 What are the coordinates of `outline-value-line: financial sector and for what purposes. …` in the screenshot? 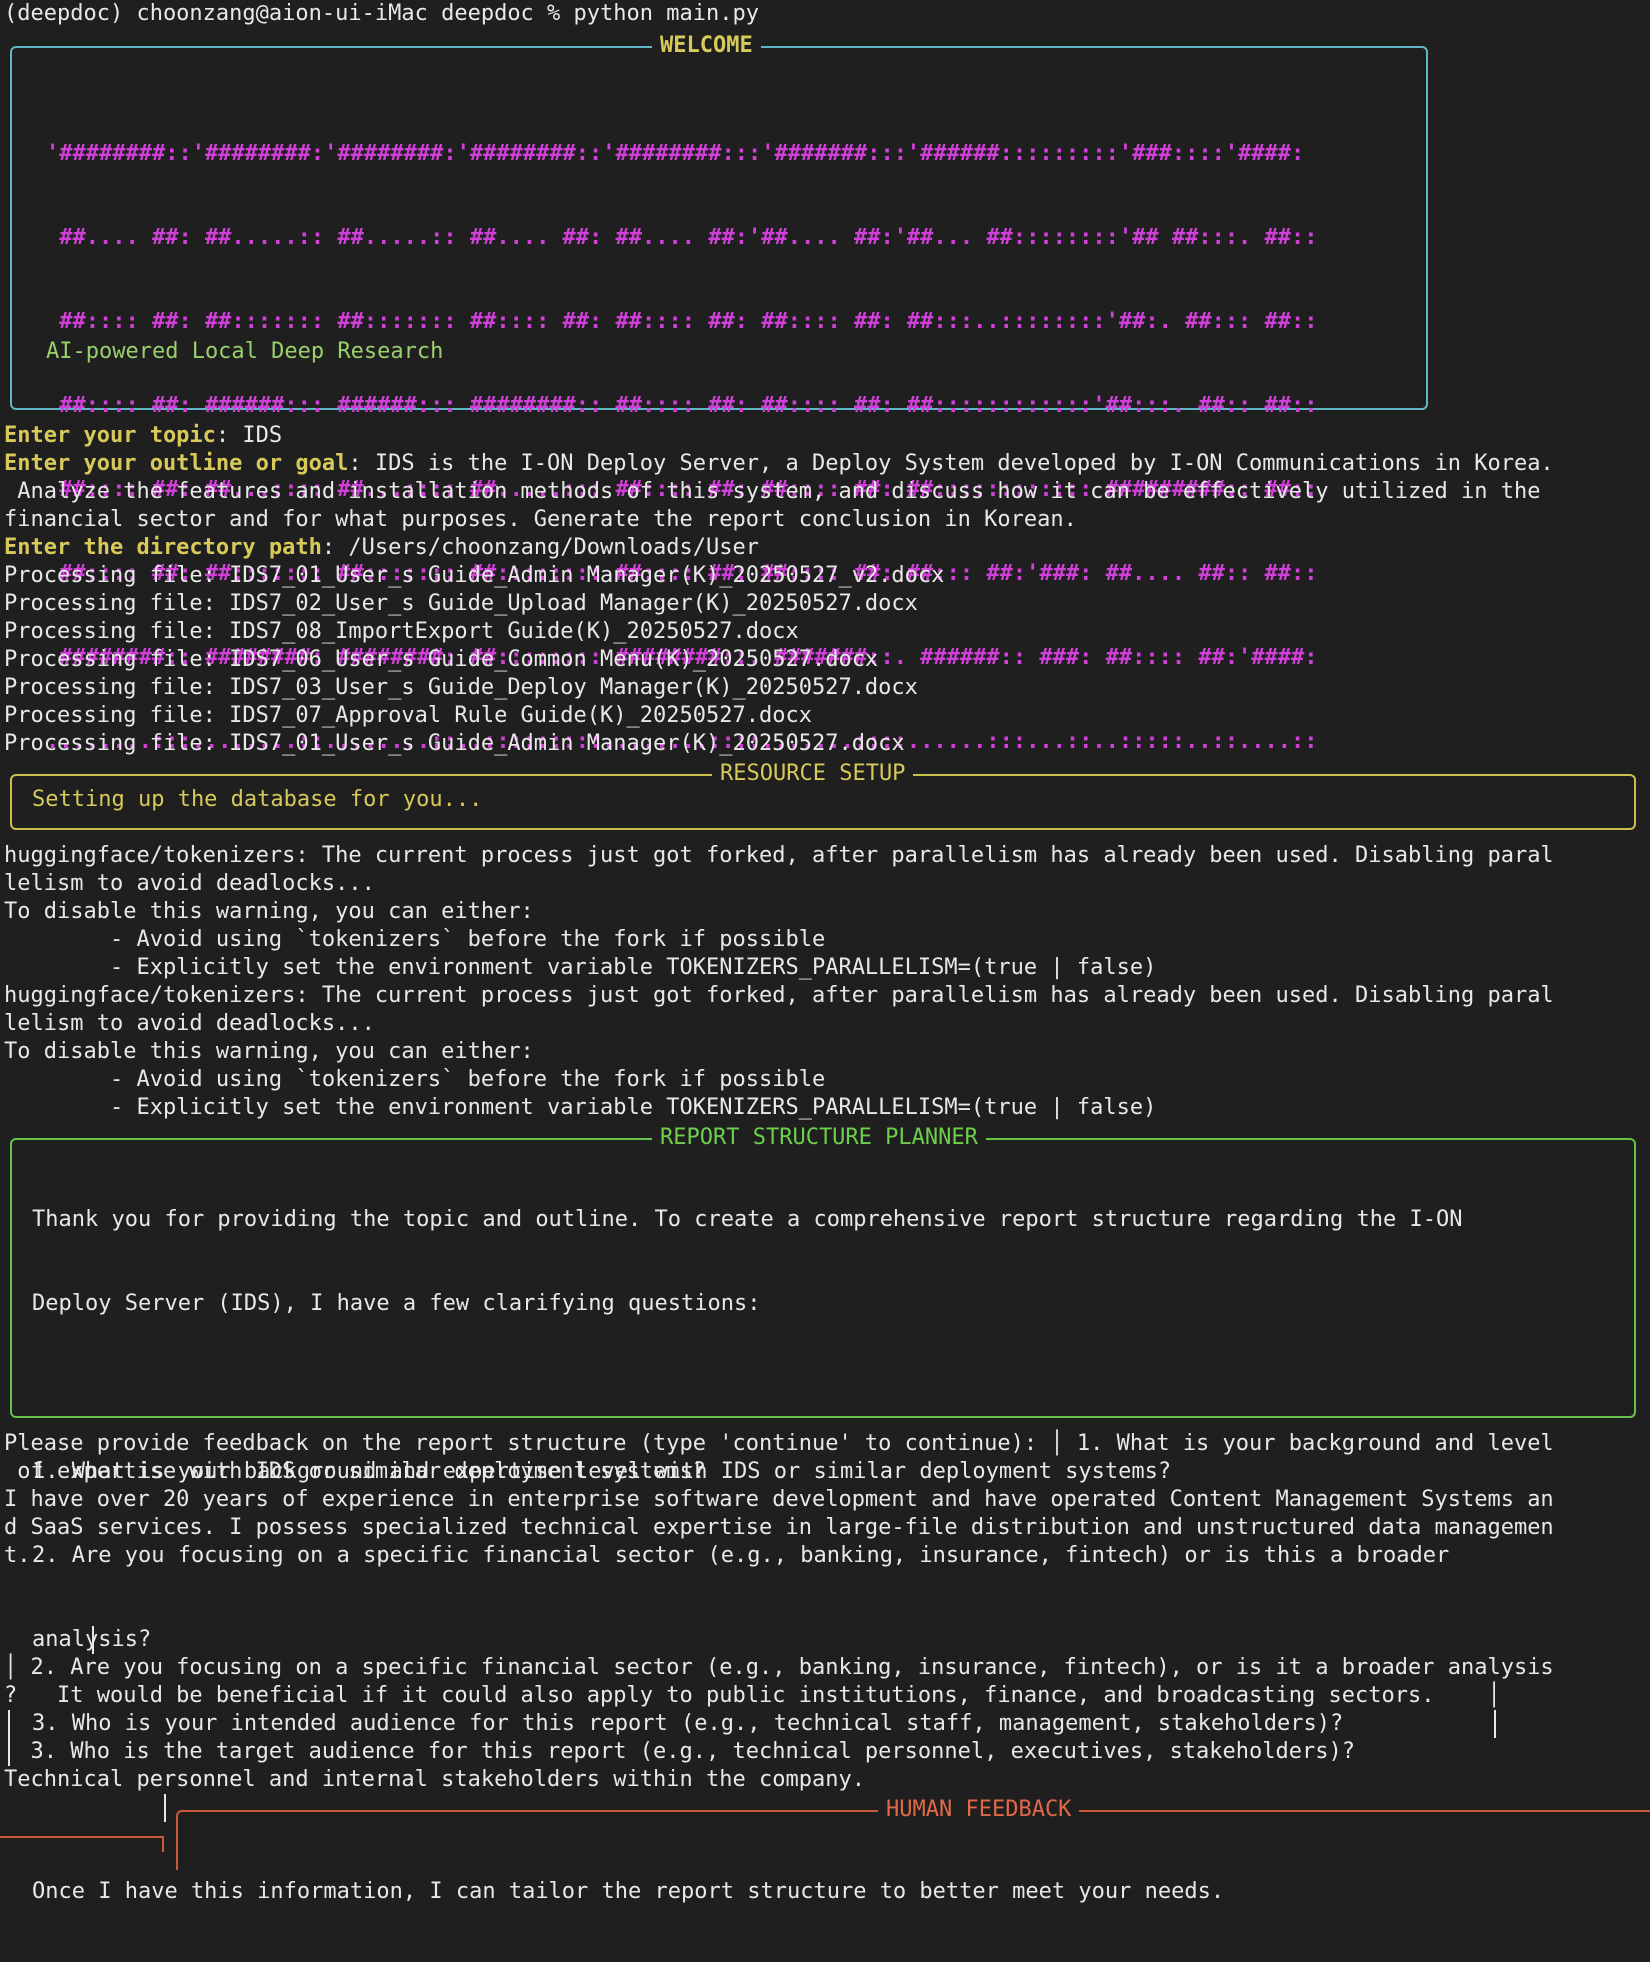 It's located at (540, 519).